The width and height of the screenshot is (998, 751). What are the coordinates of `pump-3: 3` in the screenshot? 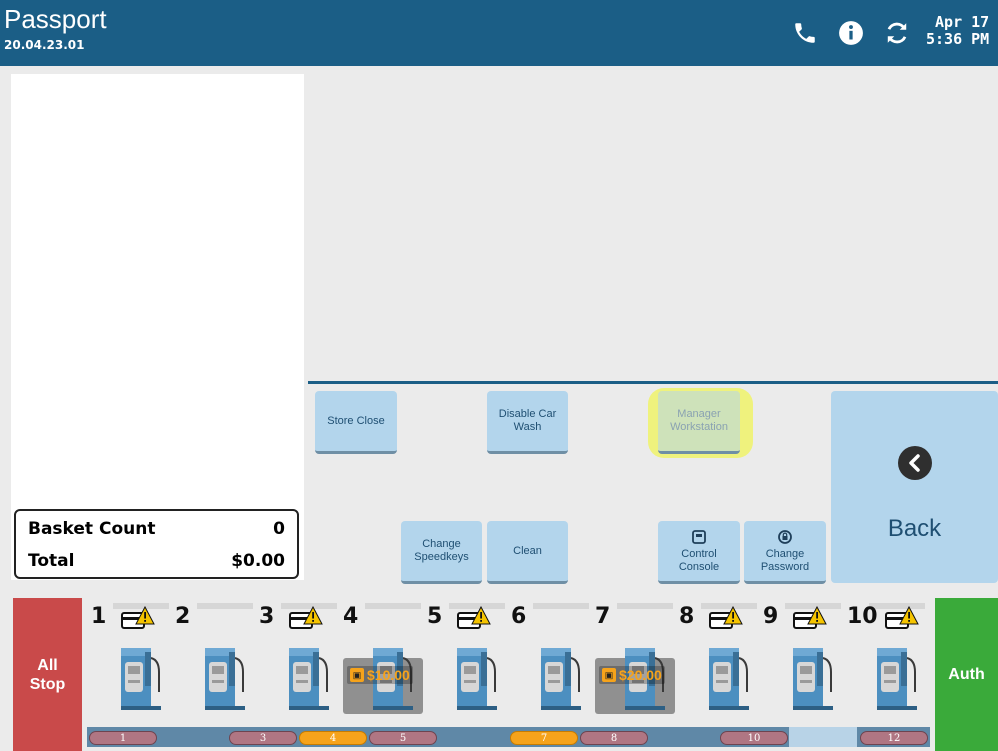 It's located at (299, 660).